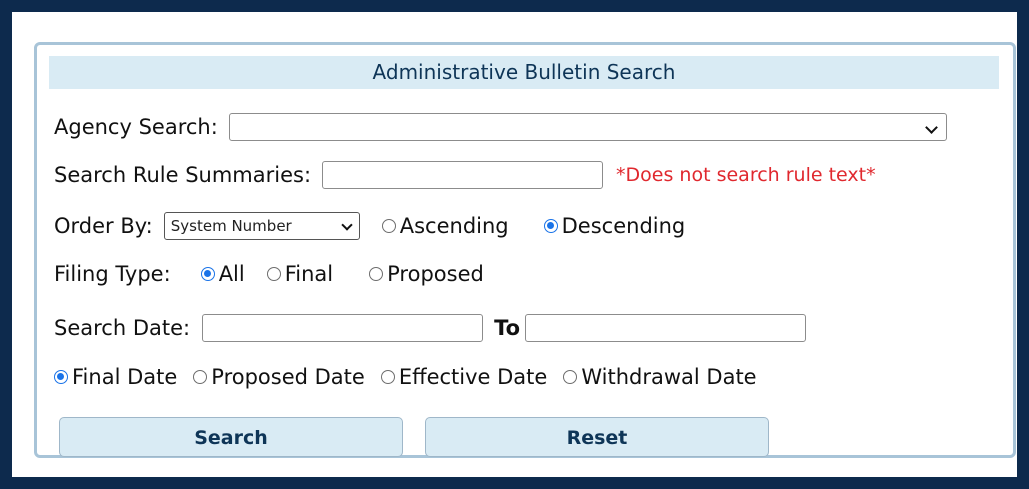 Image resolution: width=1029 pixels, height=489 pixels. I want to click on radio-all-circle, so click(207, 274).